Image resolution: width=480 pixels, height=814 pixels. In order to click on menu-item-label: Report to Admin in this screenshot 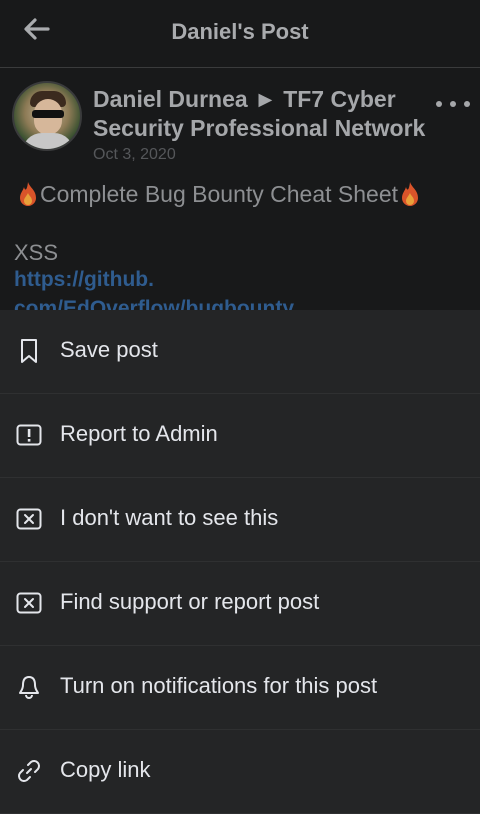, I will do `click(139, 433)`.